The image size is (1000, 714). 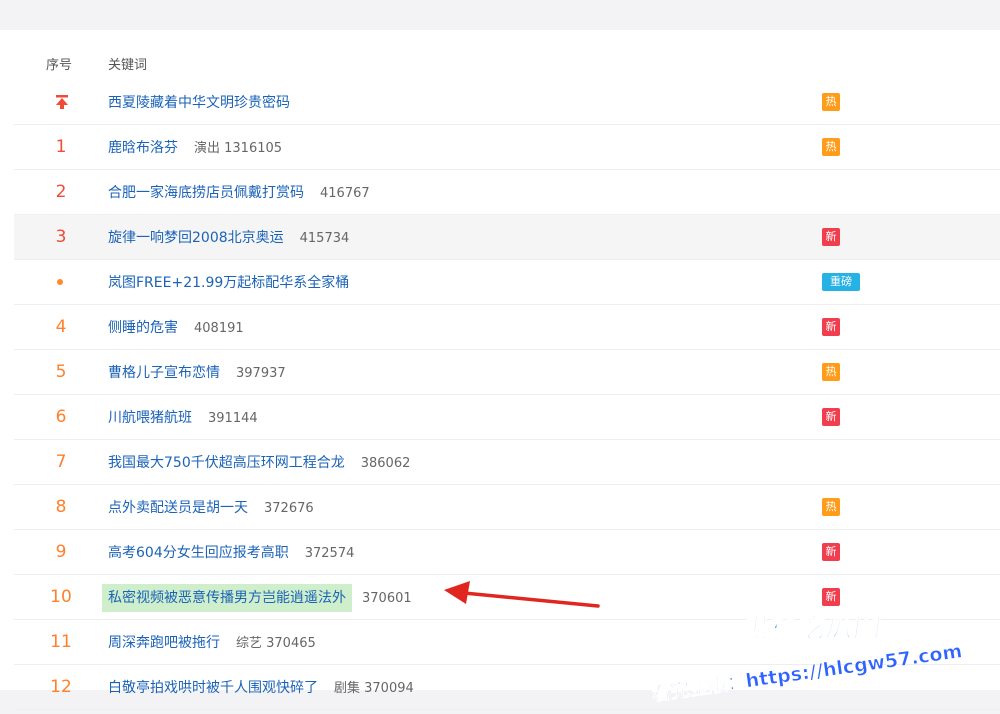 What do you see at coordinates (61, 462) in the screenshot?
I see `rank-number: 7` at bounding box center [61, 462].